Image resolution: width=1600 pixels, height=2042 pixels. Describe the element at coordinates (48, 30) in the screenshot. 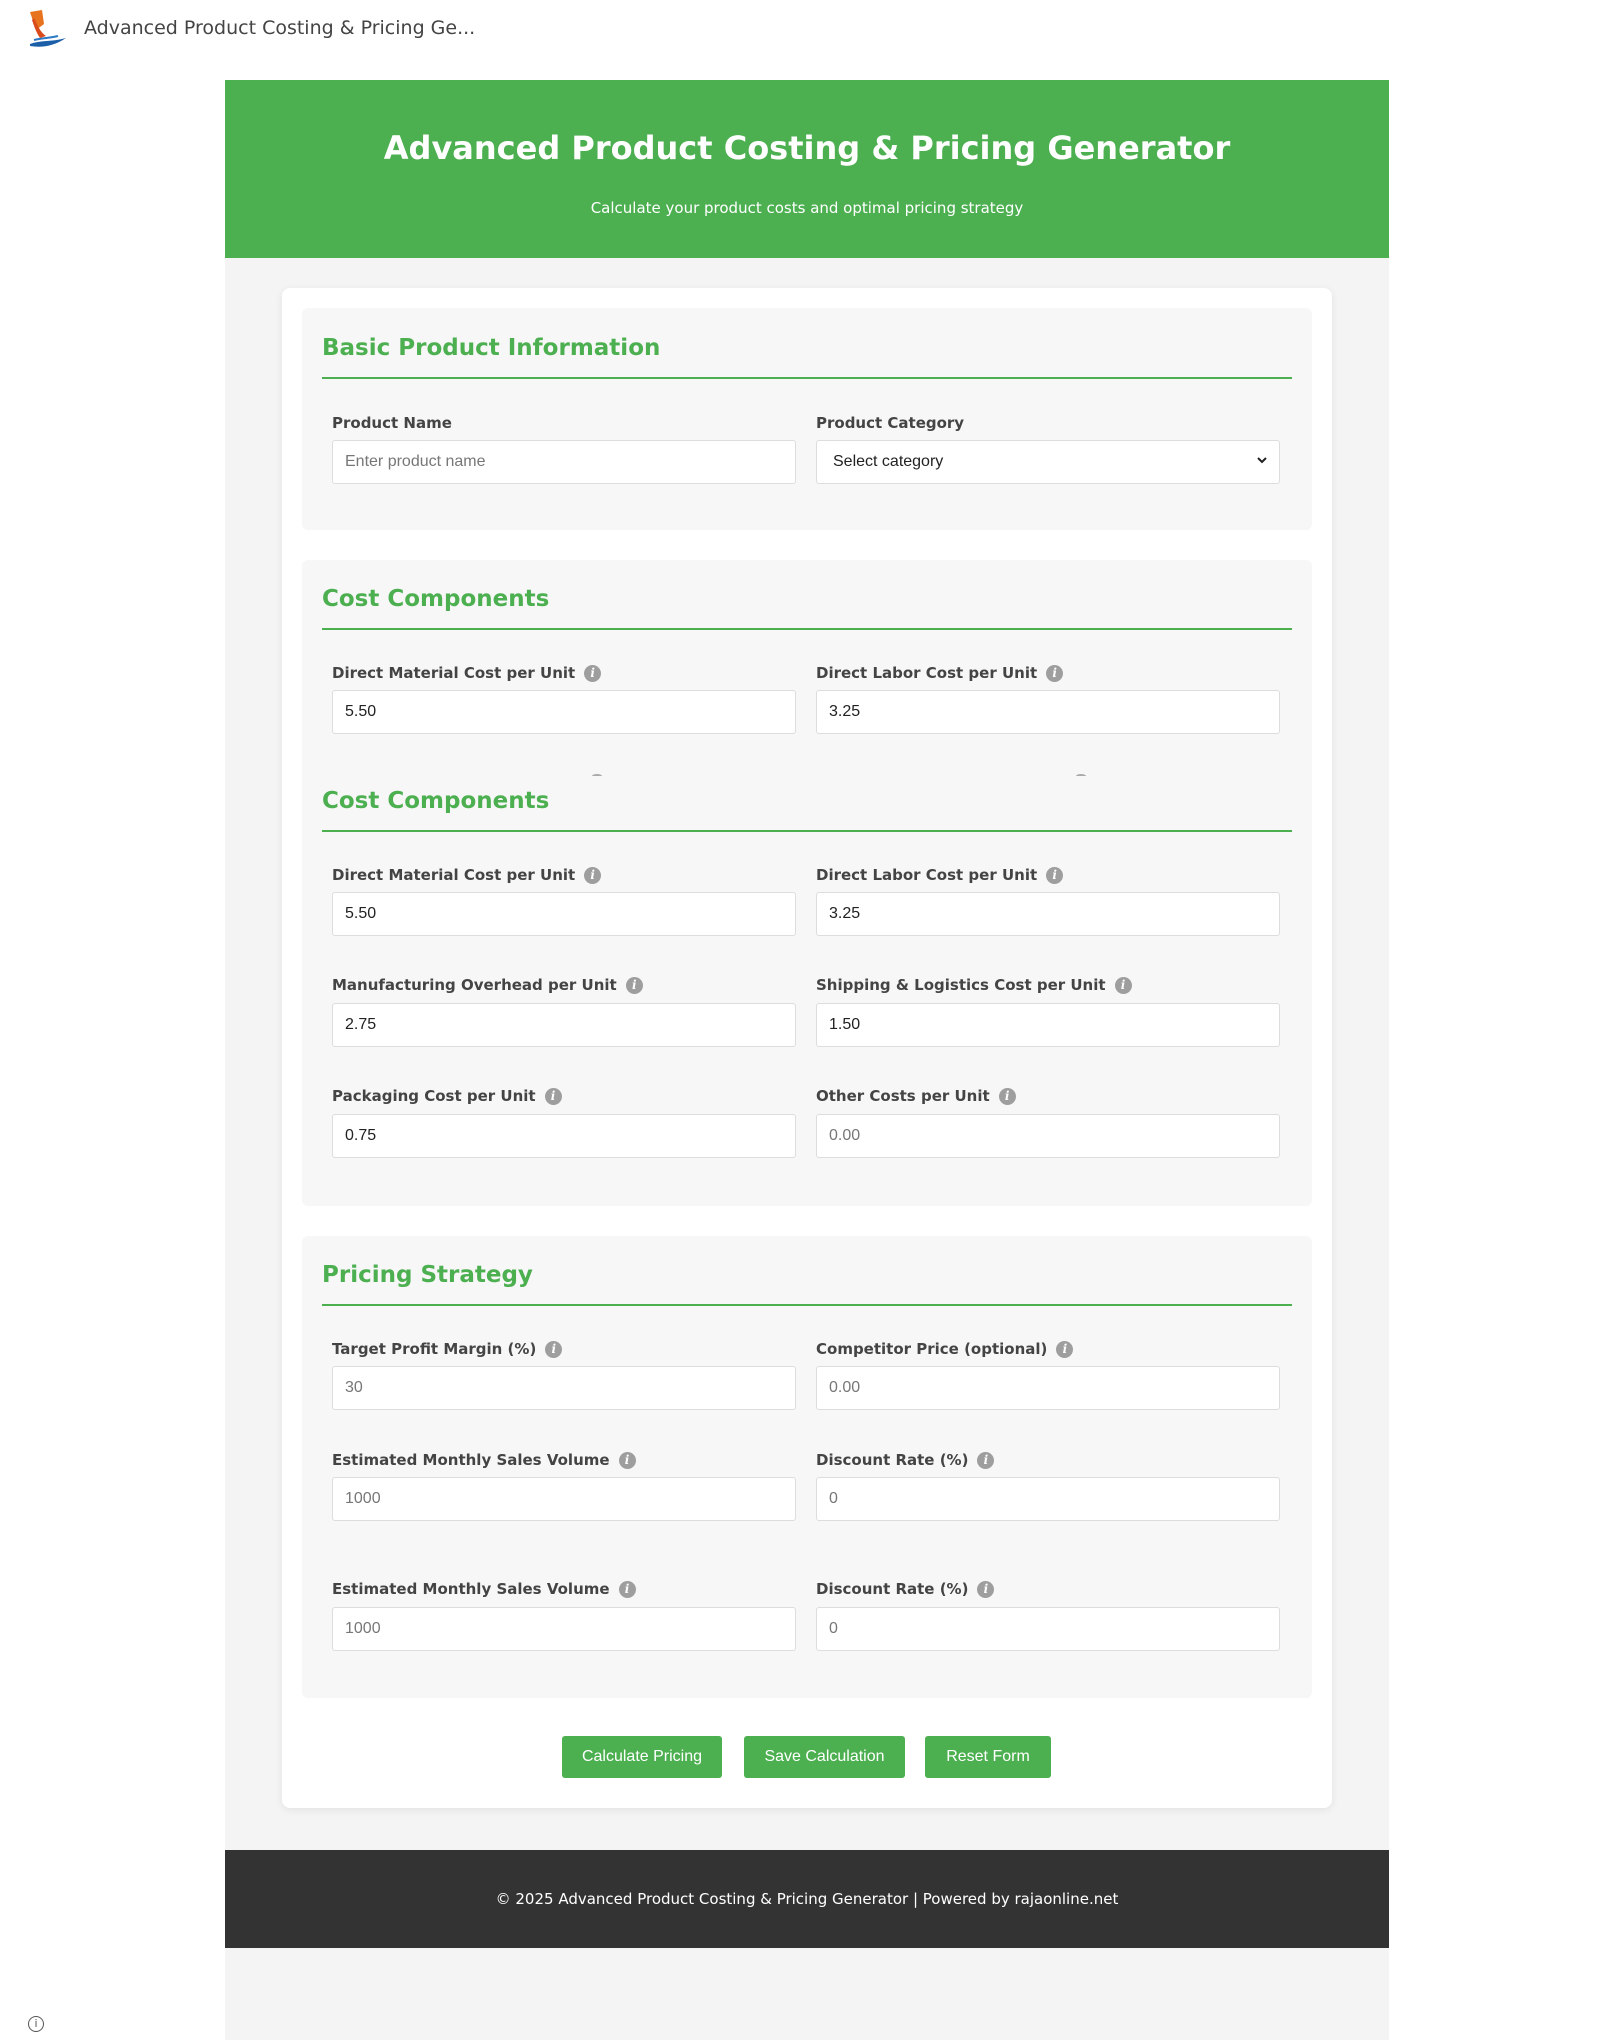

I see `site-logo-icon` at that location.